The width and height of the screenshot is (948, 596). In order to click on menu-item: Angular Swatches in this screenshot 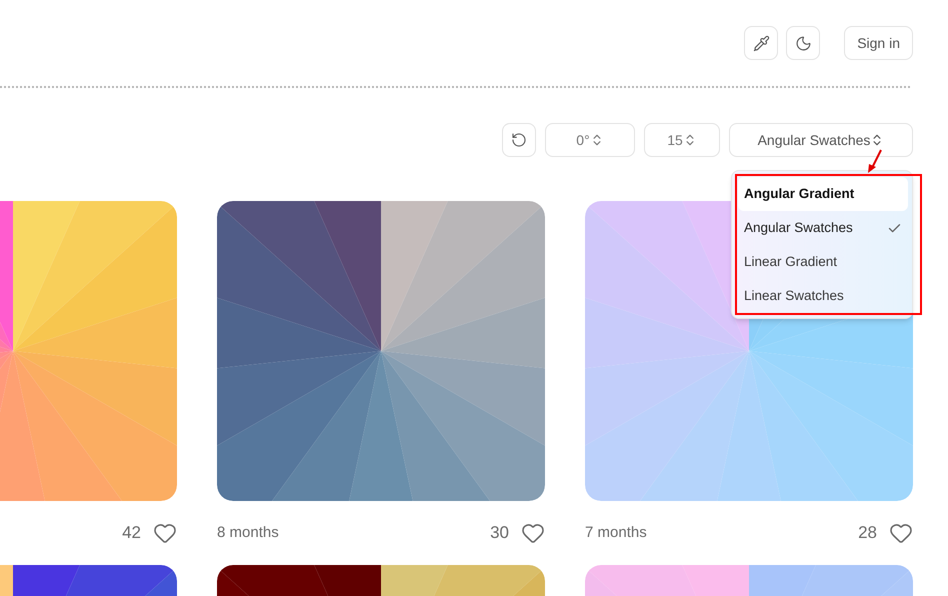, I will do `click(823, 228)`.